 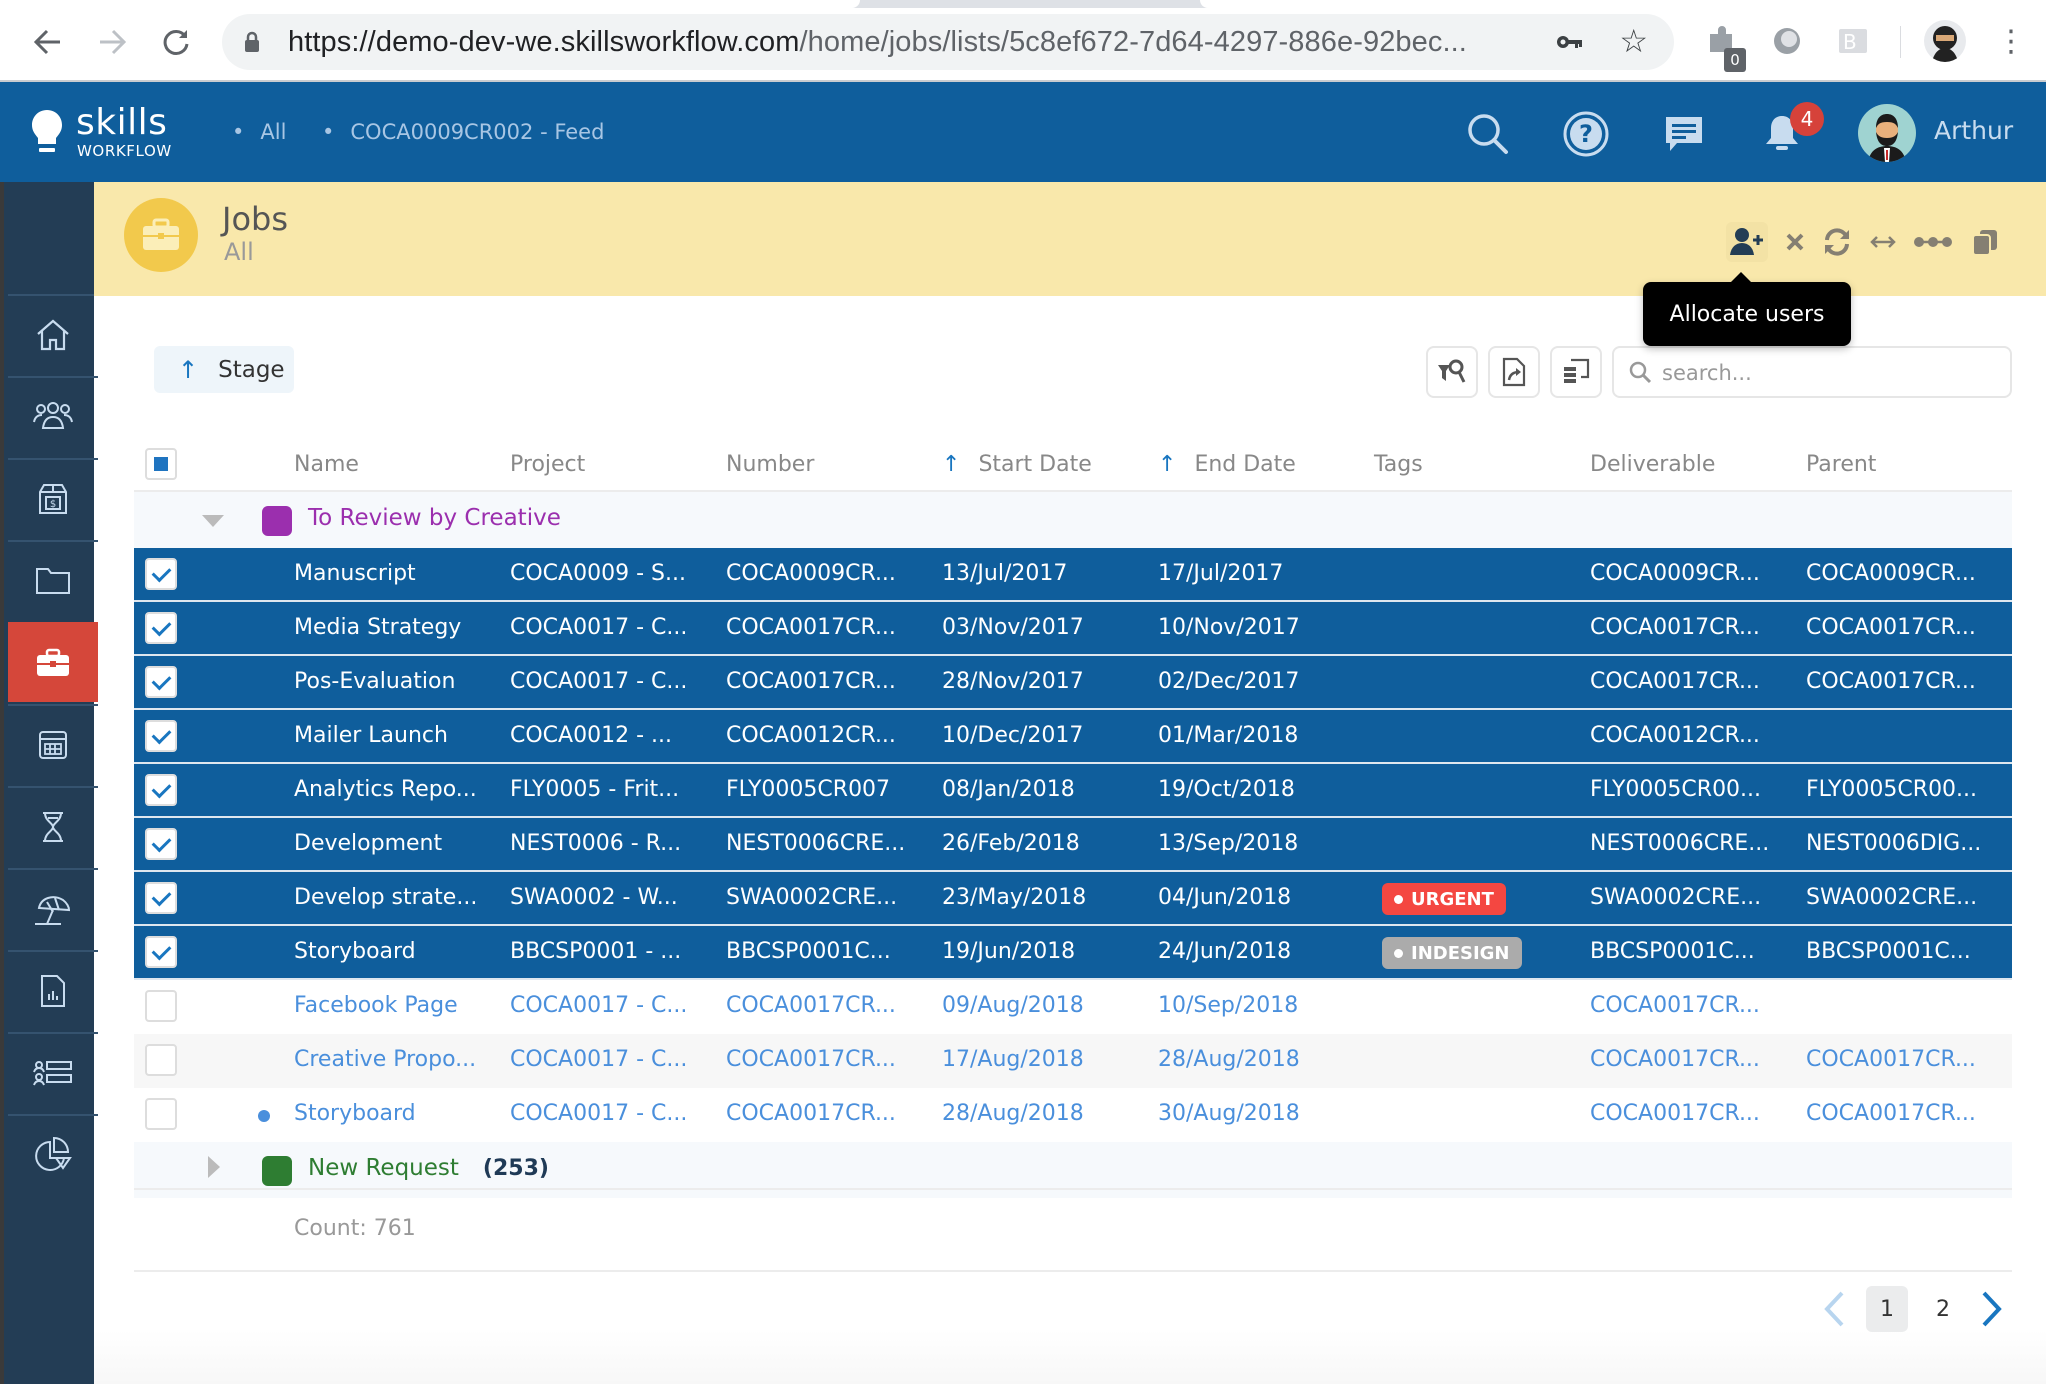 What do you see at coordinates (1398, 464) in the screenshot?
I see `column-header-tags: Tags` at bounding box center [1398, 464].